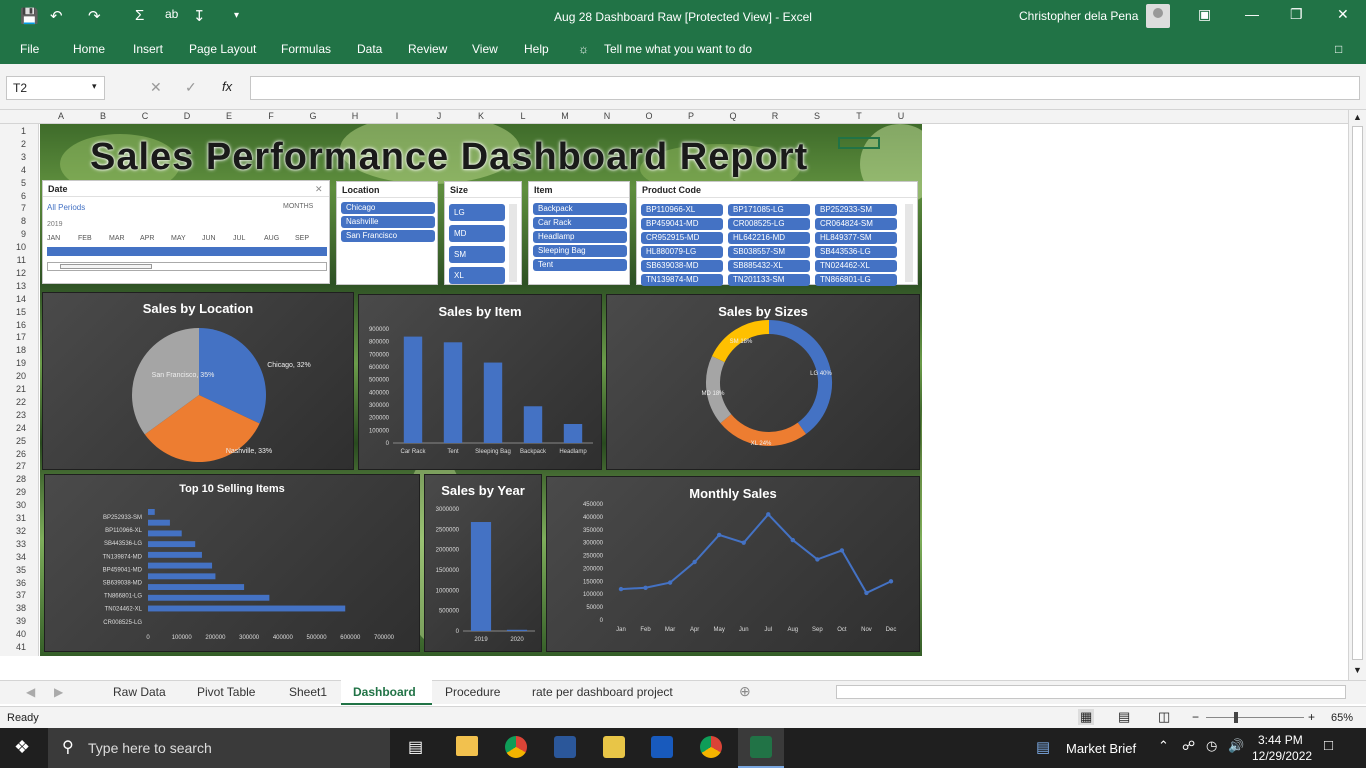  Describe the element at coordinates (1357, 670) in the screenshot. I see `scroll-down-icon: ▼` at that location.